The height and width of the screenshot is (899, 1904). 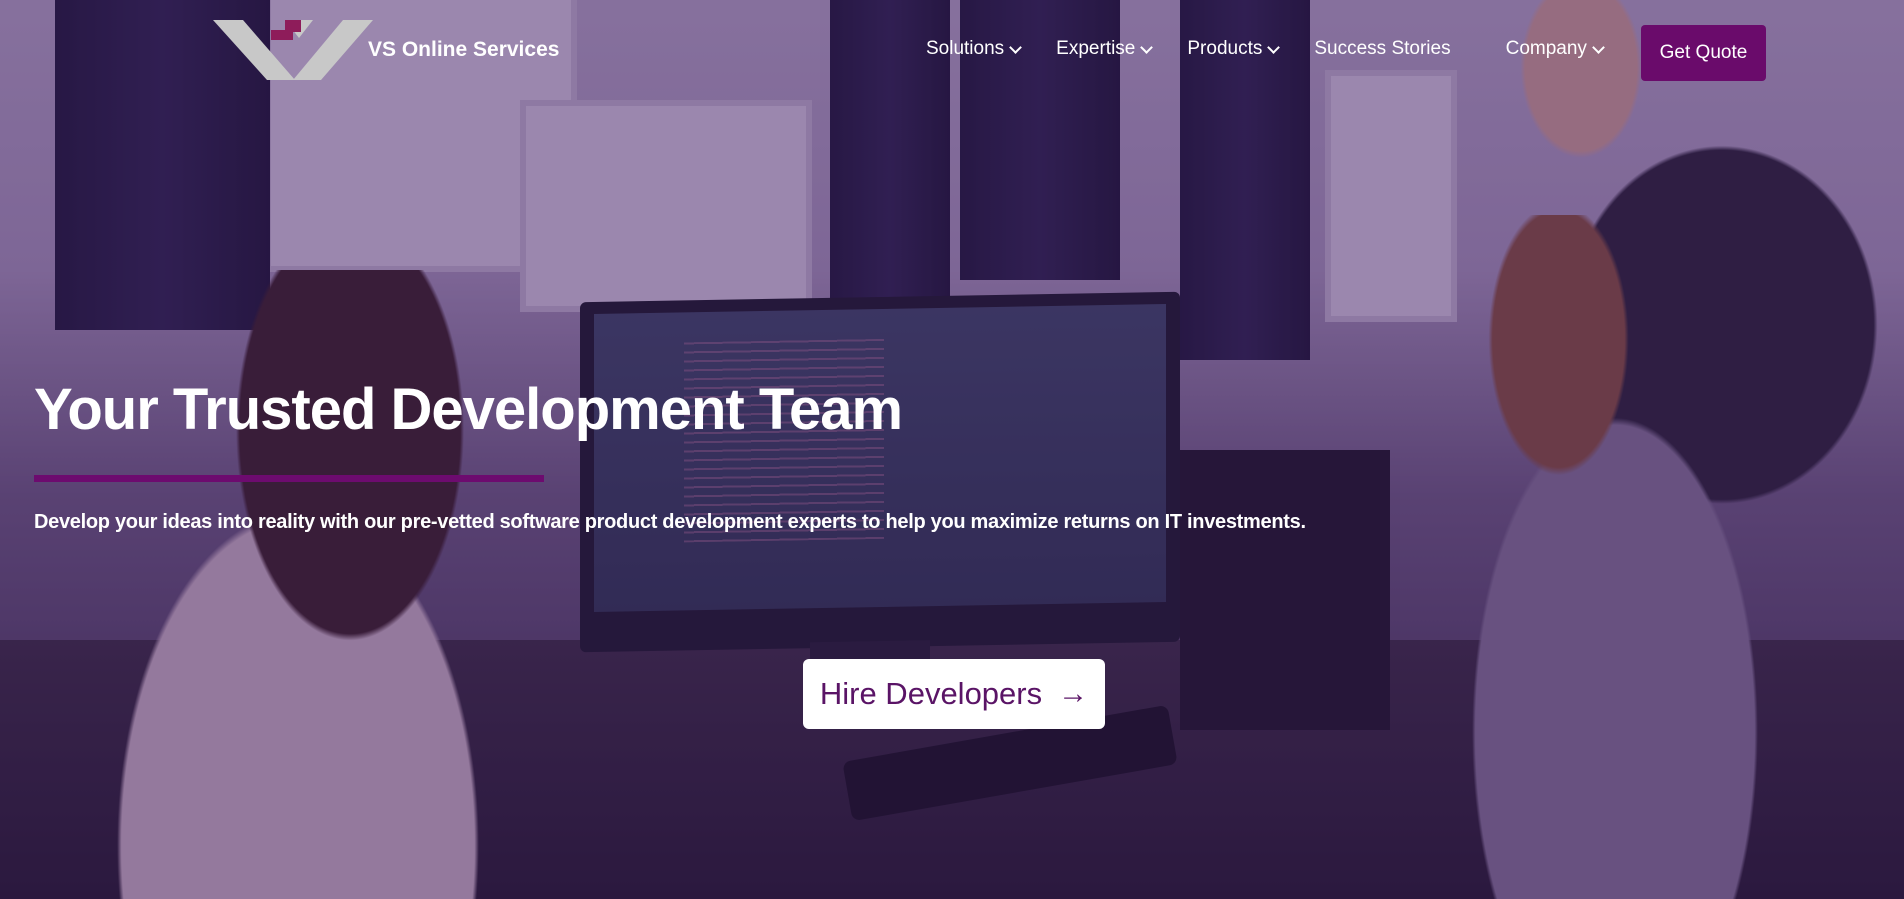 I want to click on nav-solutions: Solutions, so click(x=974, y=49).